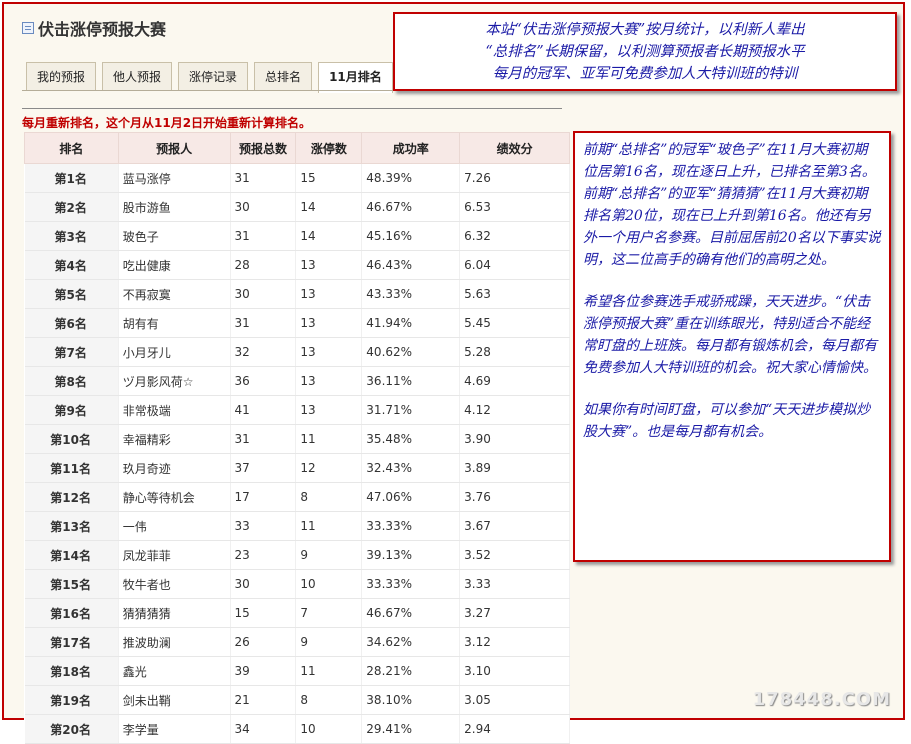  I want to click on rank-cell: 第9名, so click(71, 410).